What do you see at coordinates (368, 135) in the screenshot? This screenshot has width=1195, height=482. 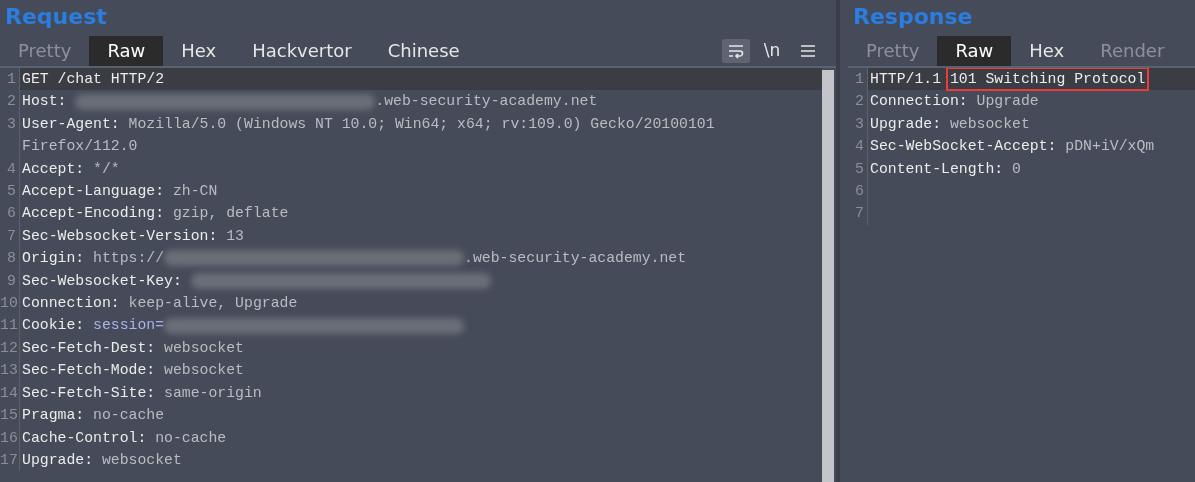 I see `code-line: User-Agent: Mozilla/5.0 (Windows NT 10.0; Win64; x64; rv:109.0) Gecko/20100101 Firefox/112.0` at bounding box center [368, 135].